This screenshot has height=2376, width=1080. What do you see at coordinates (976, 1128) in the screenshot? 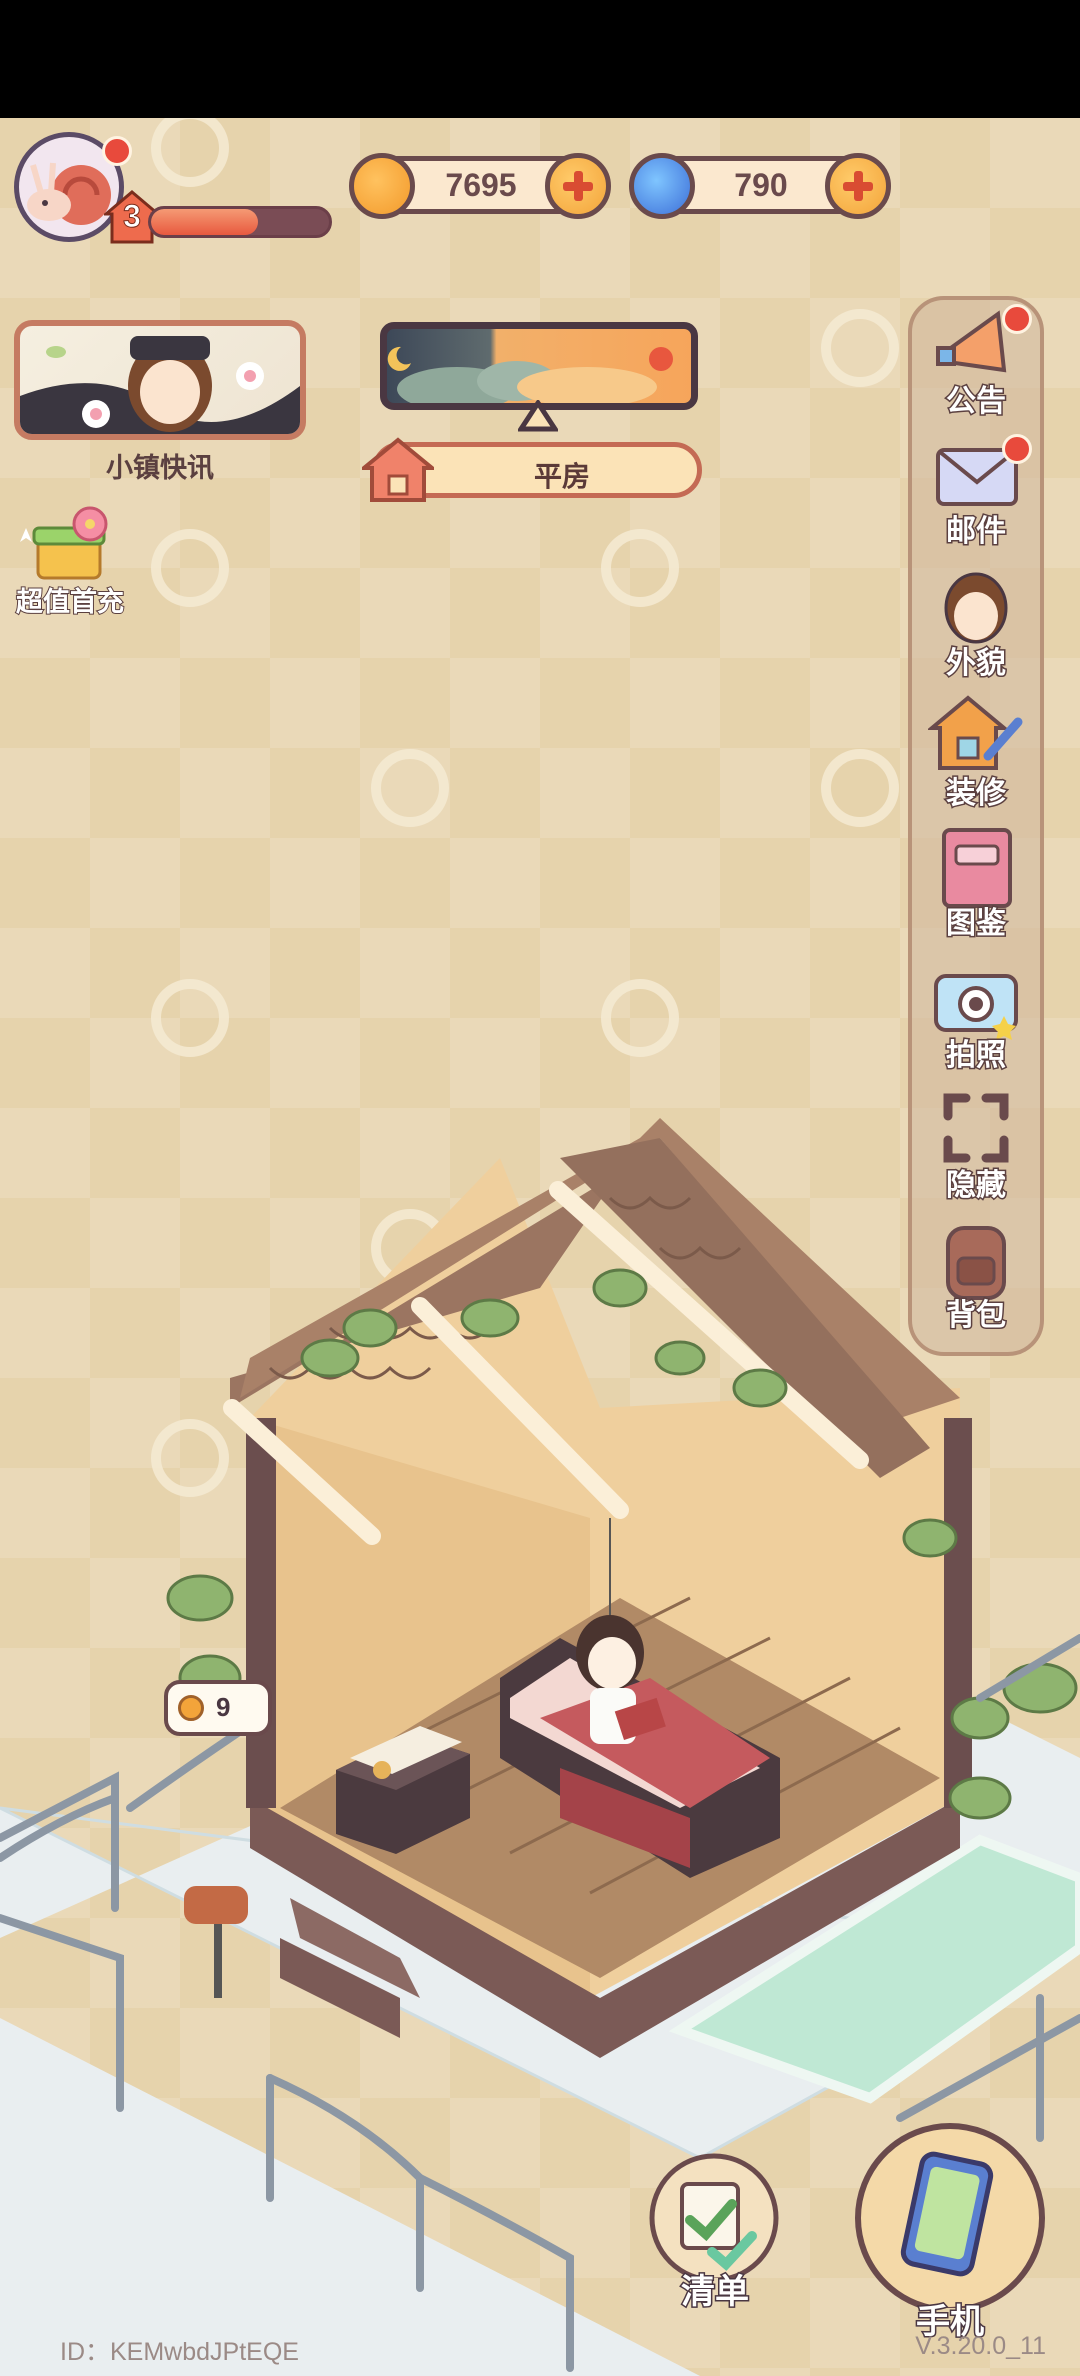
I see `hide-frame-icon` at bounding box center [976, 1128].